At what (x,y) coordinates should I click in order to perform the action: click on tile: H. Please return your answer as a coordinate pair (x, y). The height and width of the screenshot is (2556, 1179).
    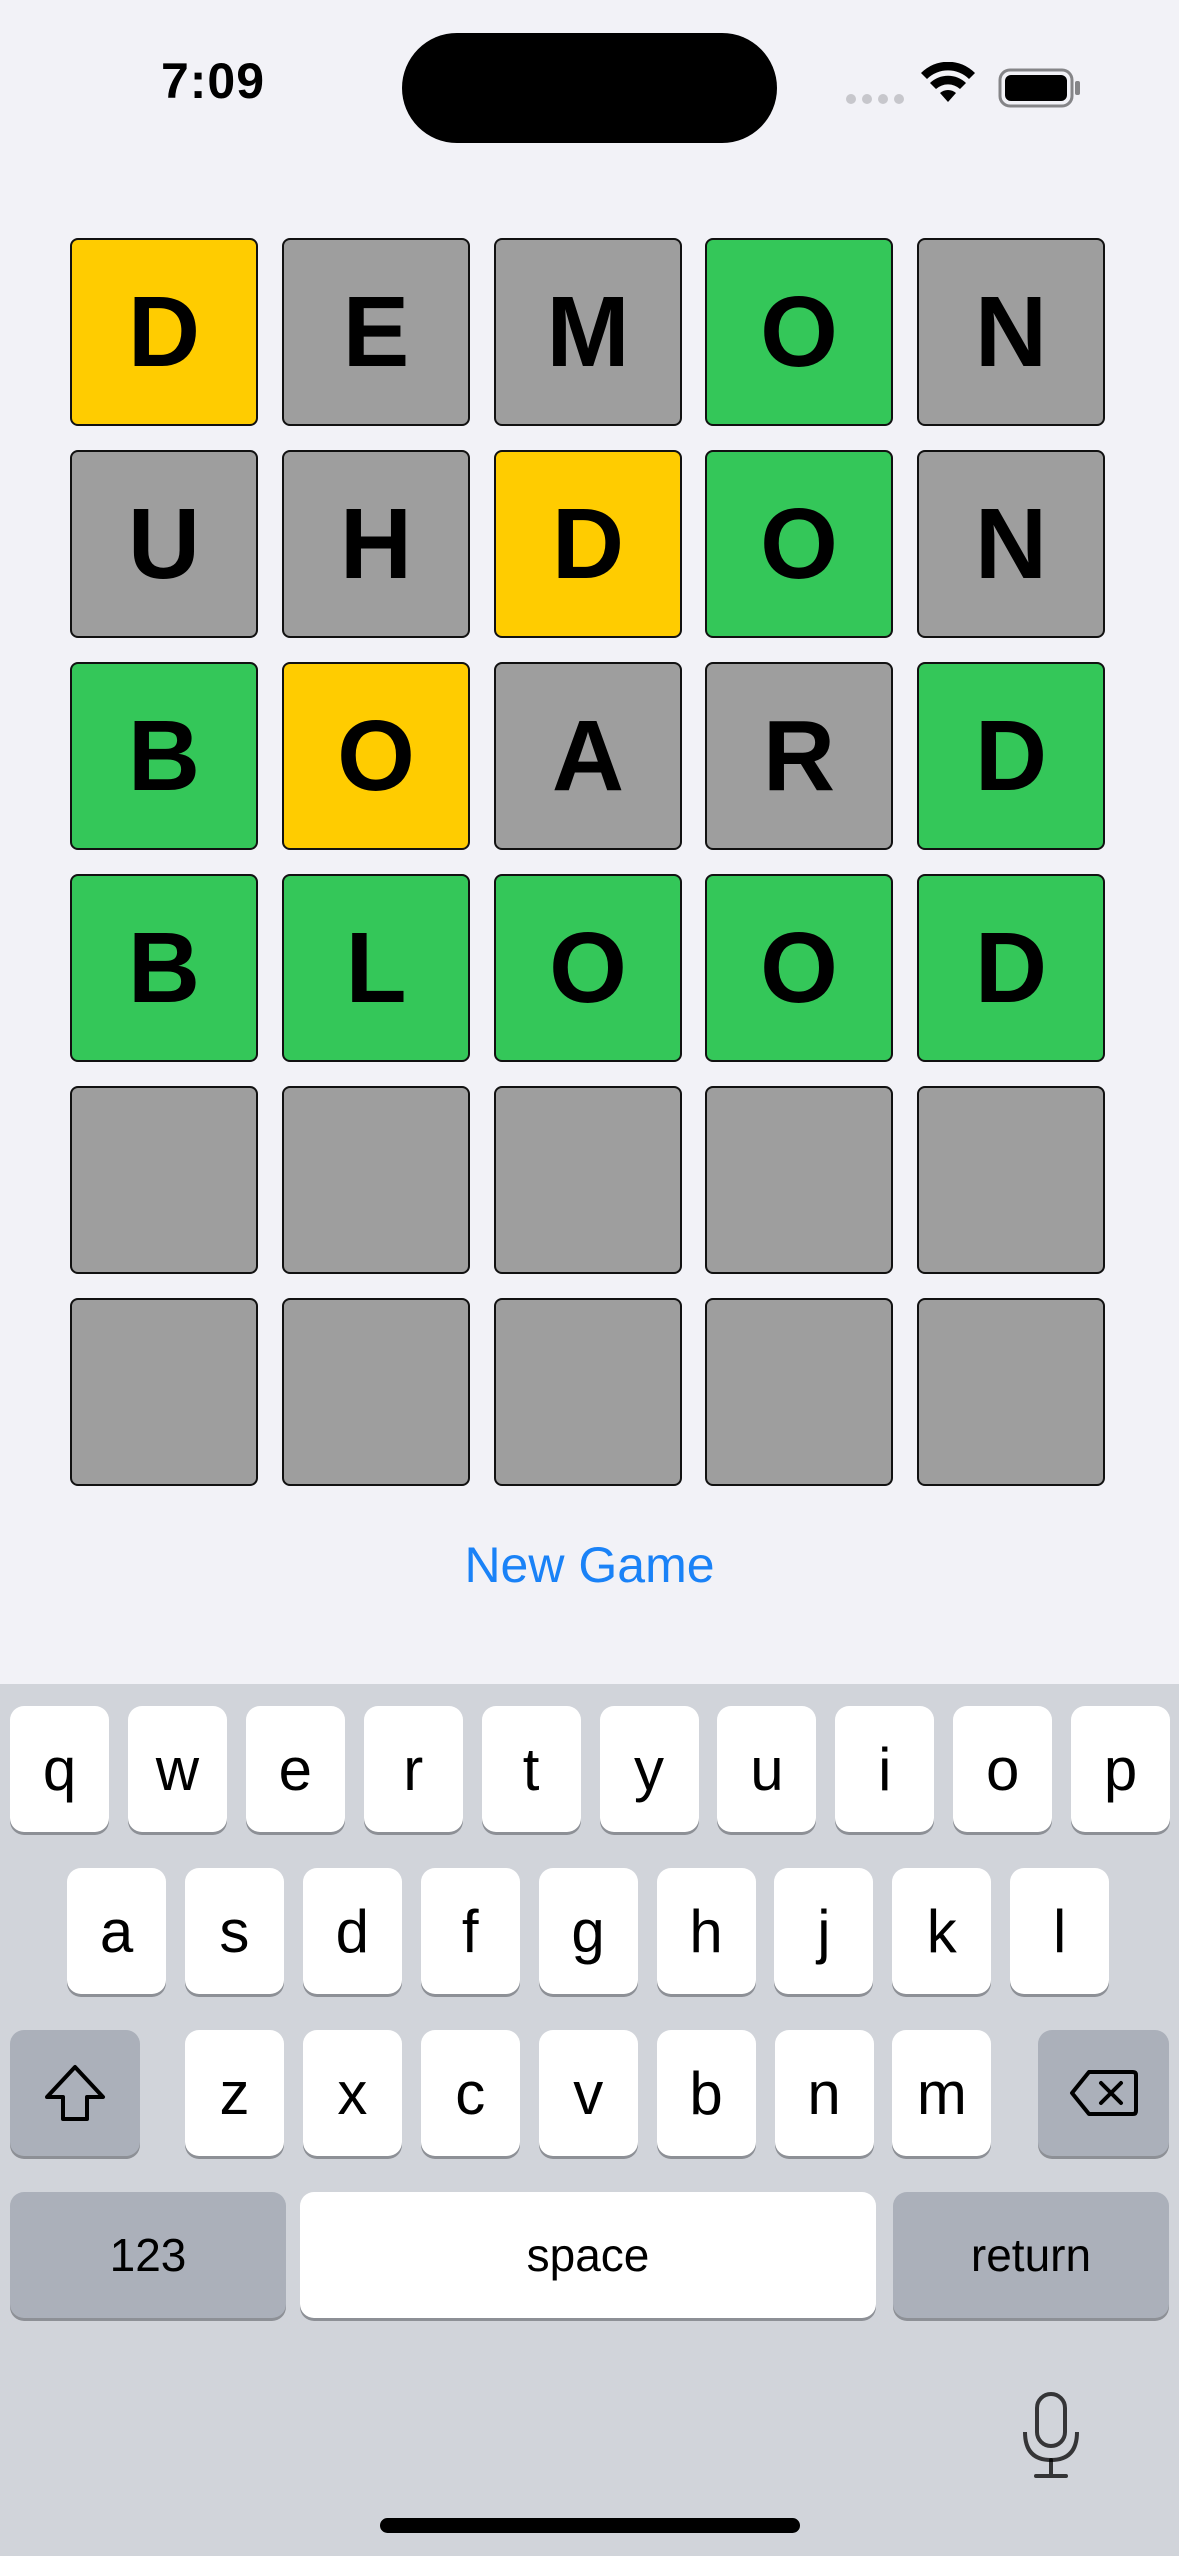
    Looking at the image, I should click on (376, 544).